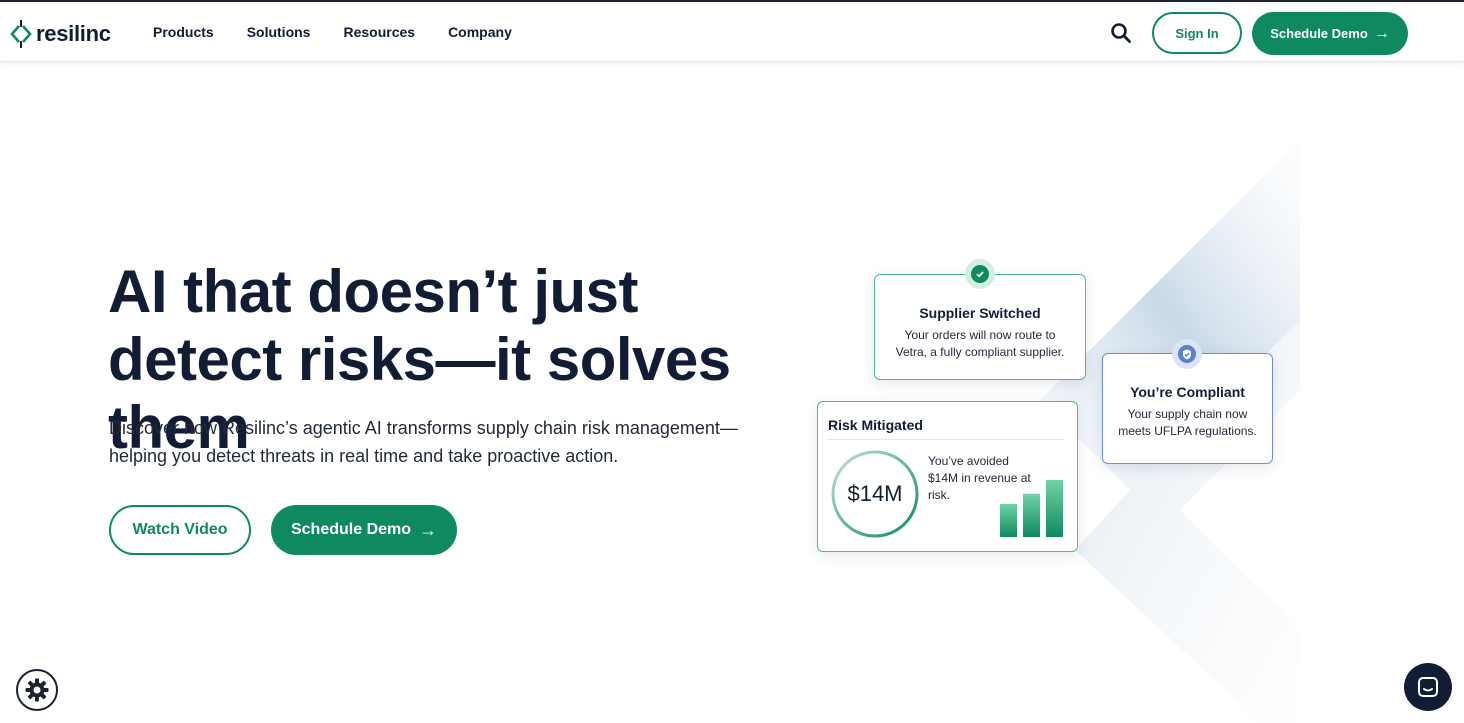 The image size is (1464, 723). I want to click on chat-launcher-button, so click(1428, 687).